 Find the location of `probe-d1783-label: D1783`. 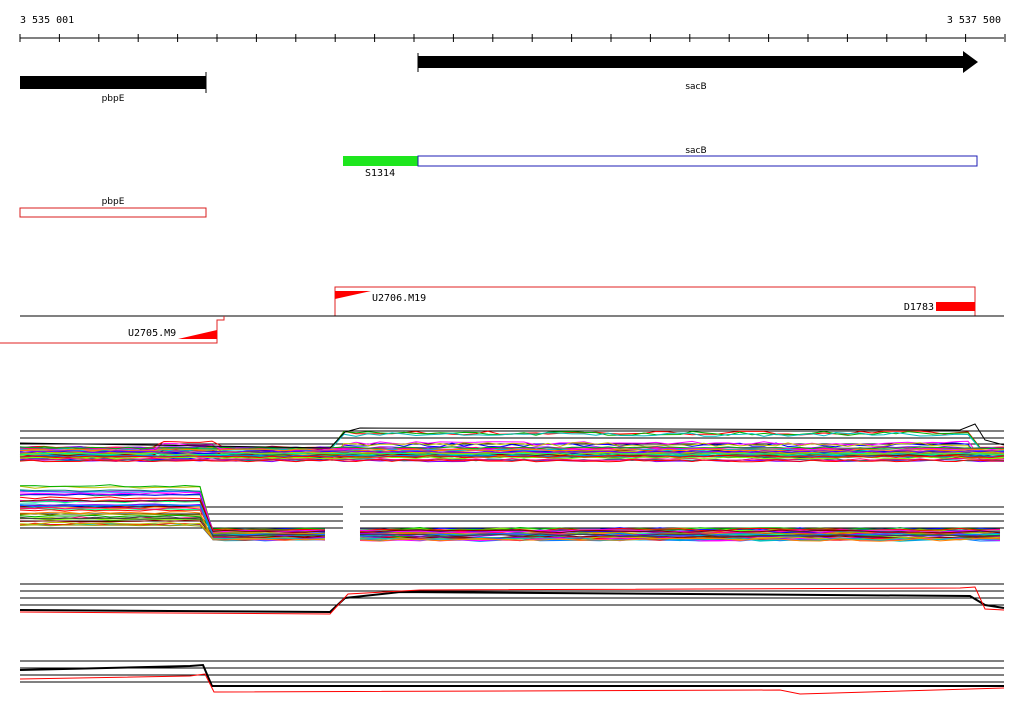

probe-d1783-label: D1783 is located at coordinates (919, 307).